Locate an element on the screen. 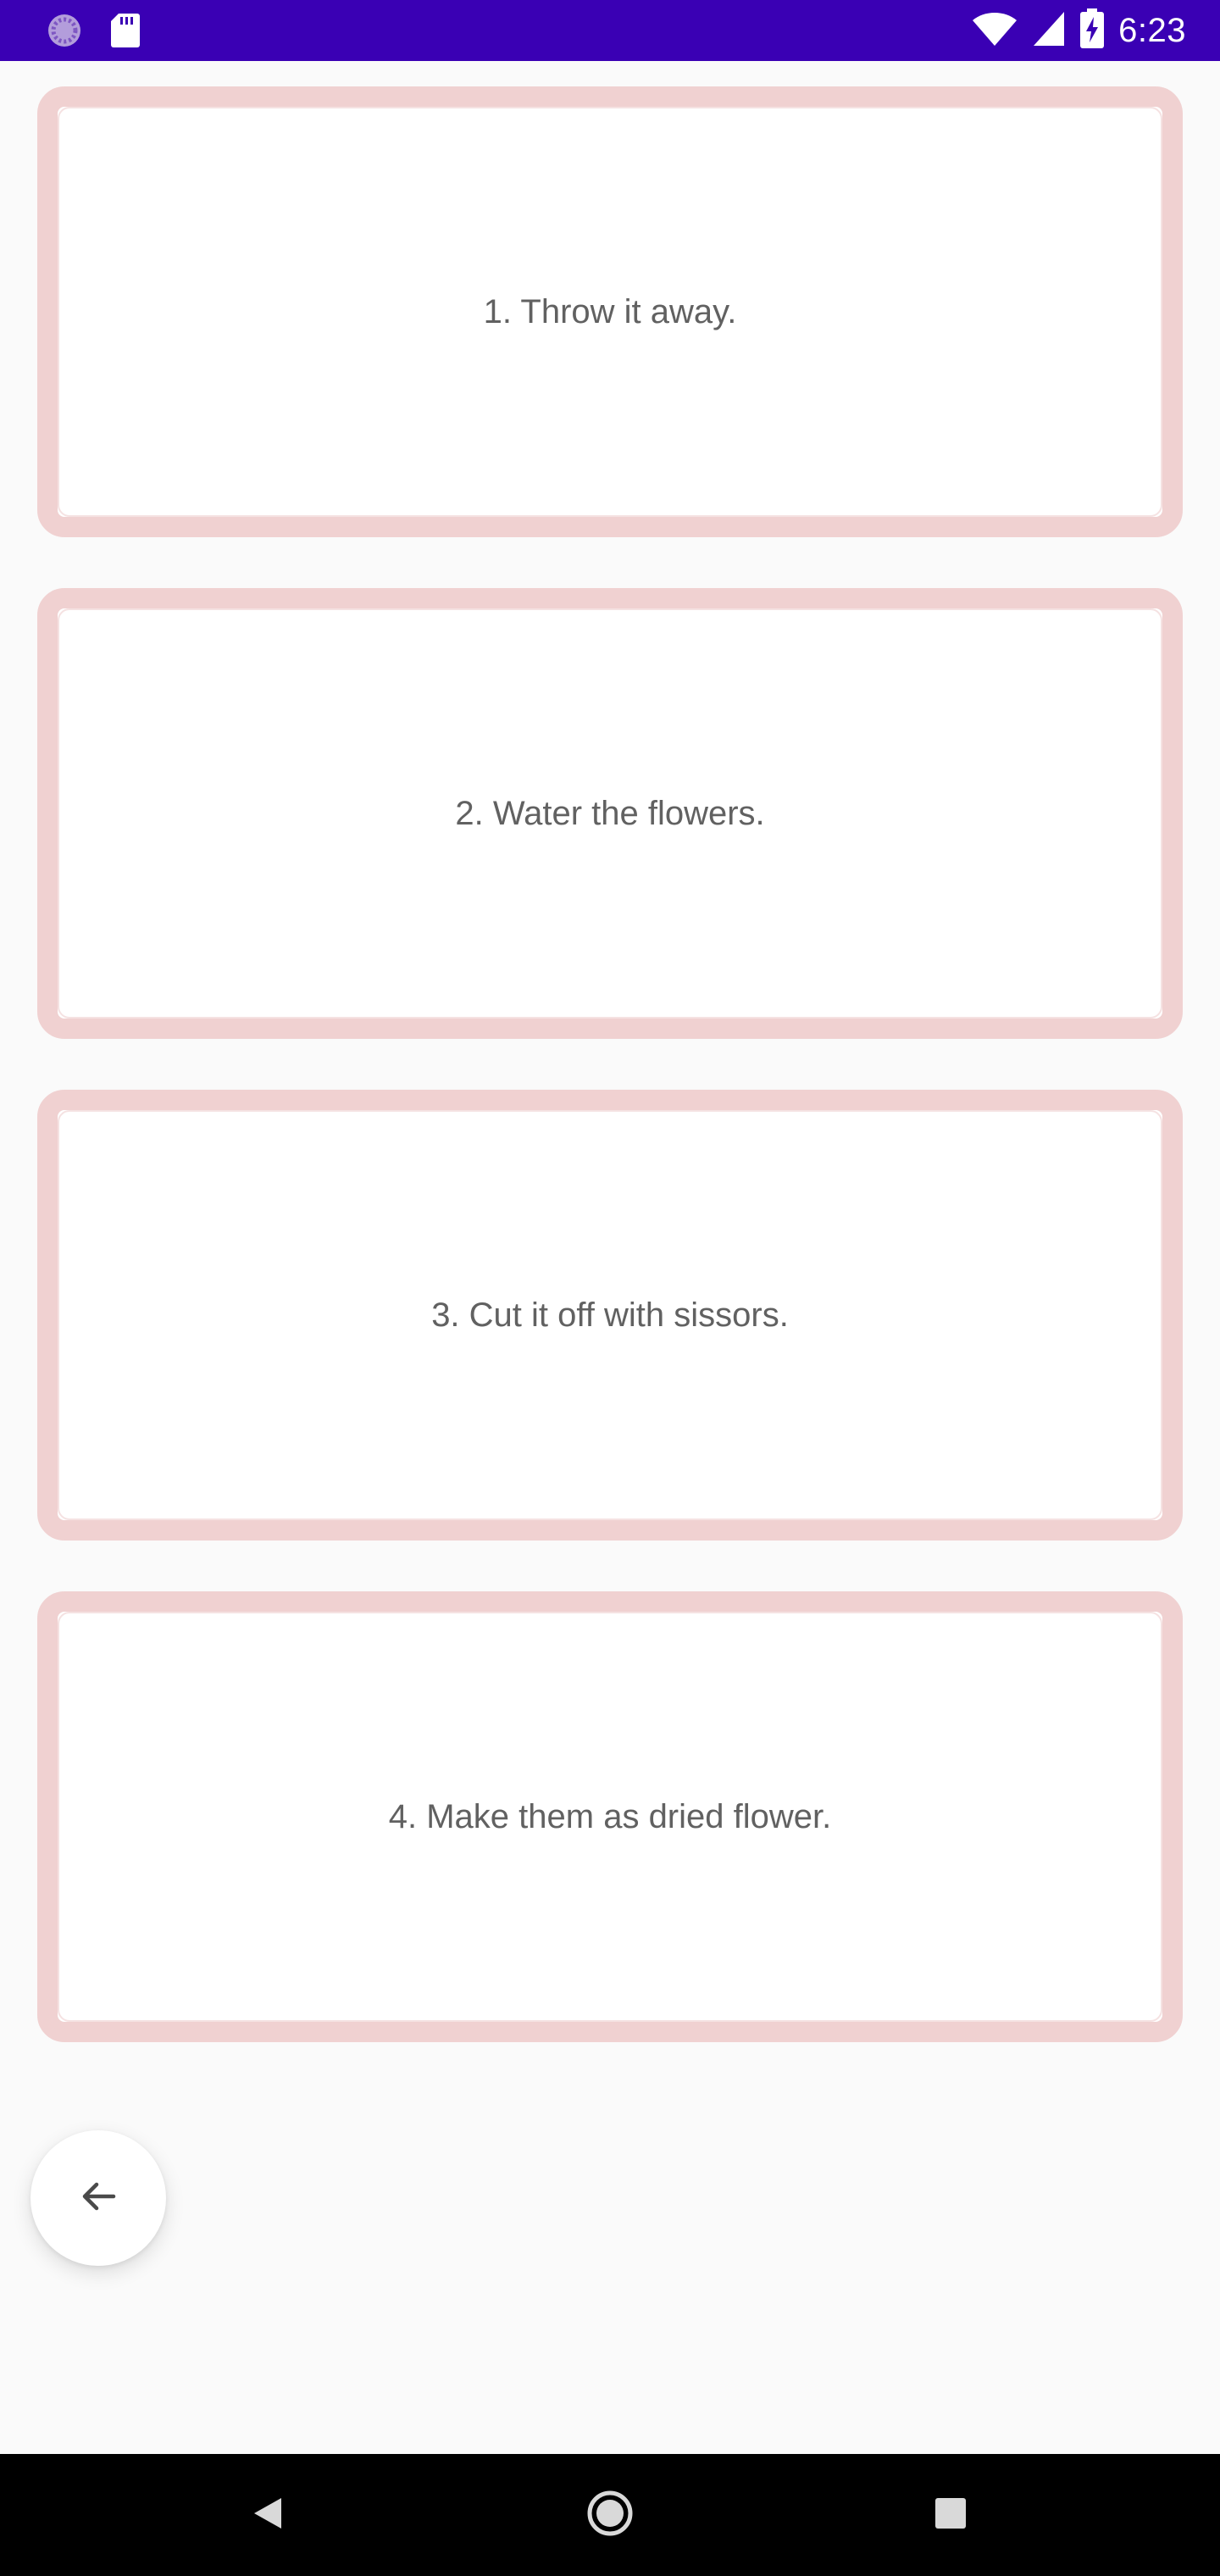  home-circle-icon is located at coordinates (610, 2515).